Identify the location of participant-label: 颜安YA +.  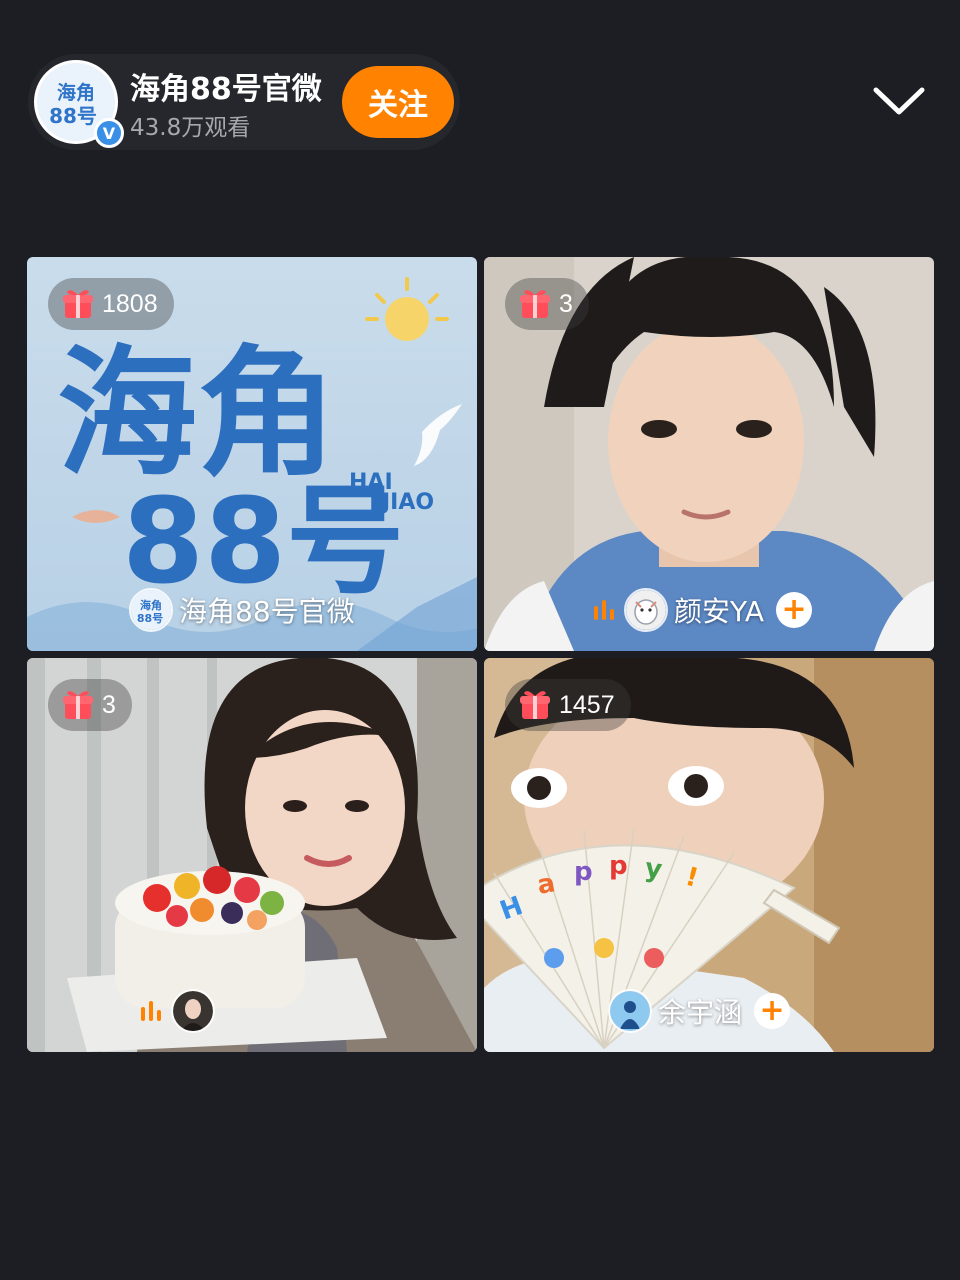
(701, 610).